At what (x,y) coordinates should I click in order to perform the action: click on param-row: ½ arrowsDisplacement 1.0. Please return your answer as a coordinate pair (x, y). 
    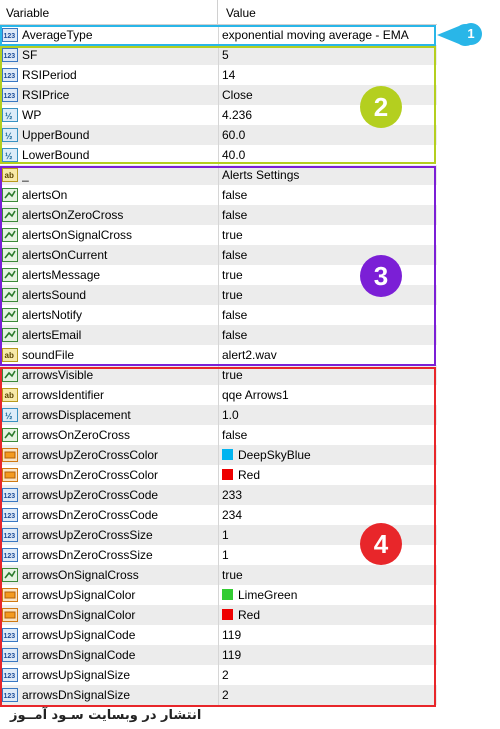
    Looking at the image, I should click on (218, 415).